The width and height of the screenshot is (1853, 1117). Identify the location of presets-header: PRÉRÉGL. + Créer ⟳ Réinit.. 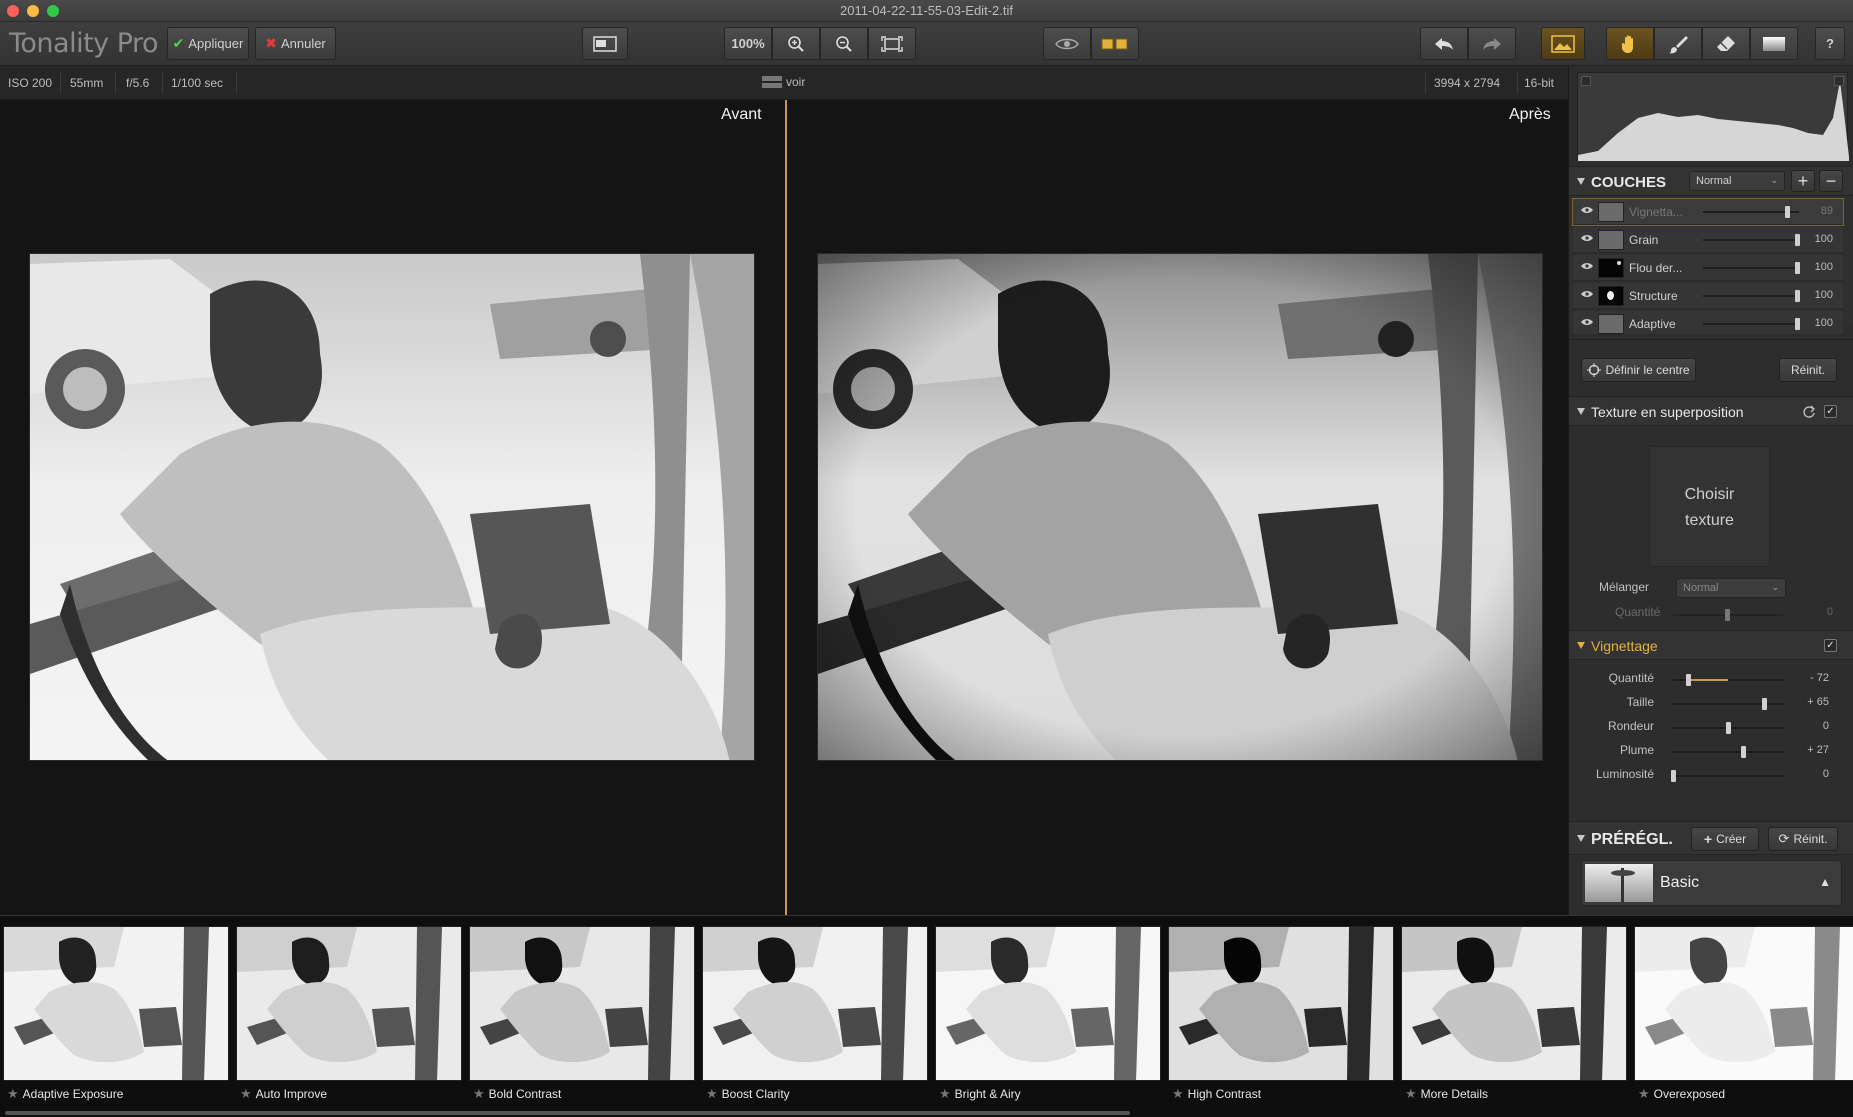
(1711, 838).